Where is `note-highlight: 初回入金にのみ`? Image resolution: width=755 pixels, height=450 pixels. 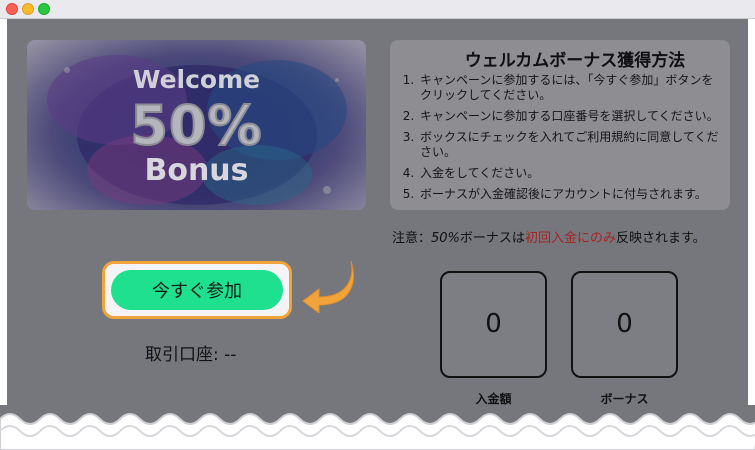 note-highlight: 初回入金にのみ is located at coordinates (570, 238).